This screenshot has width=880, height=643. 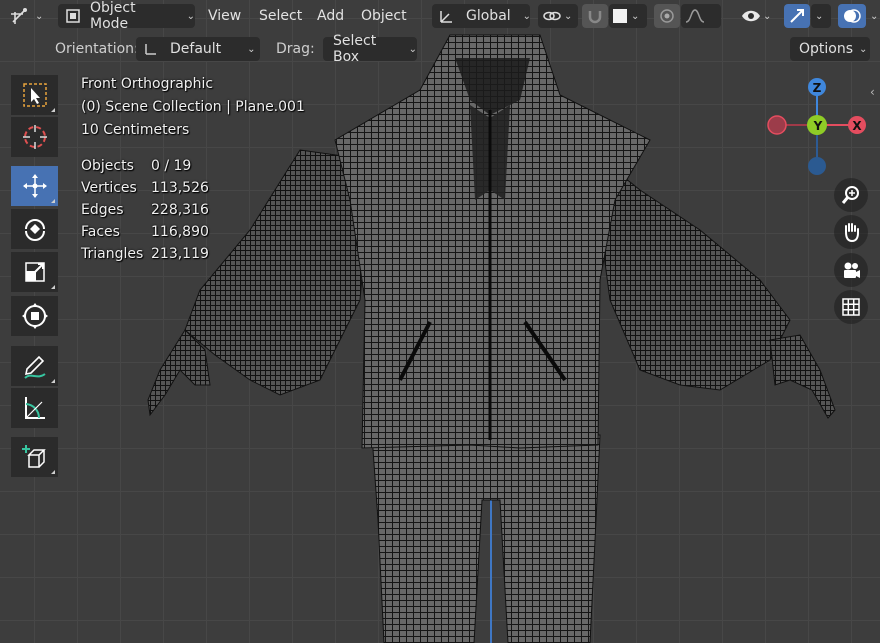 I want to click on stat-vertices-label: Vertices, so click(x=109, y=188).